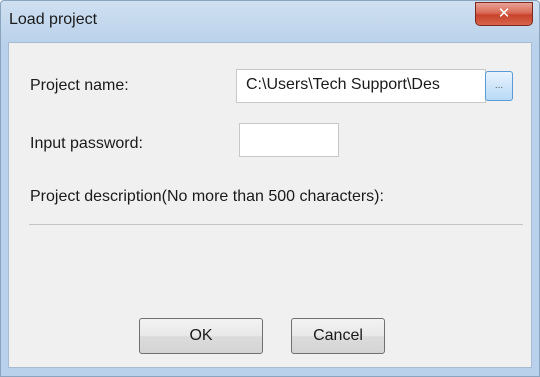 This screenshot has height=377, width=540. Describe the element at coordinates (53, 19) in the screenshot. I see `window-title: Load project` at that location.